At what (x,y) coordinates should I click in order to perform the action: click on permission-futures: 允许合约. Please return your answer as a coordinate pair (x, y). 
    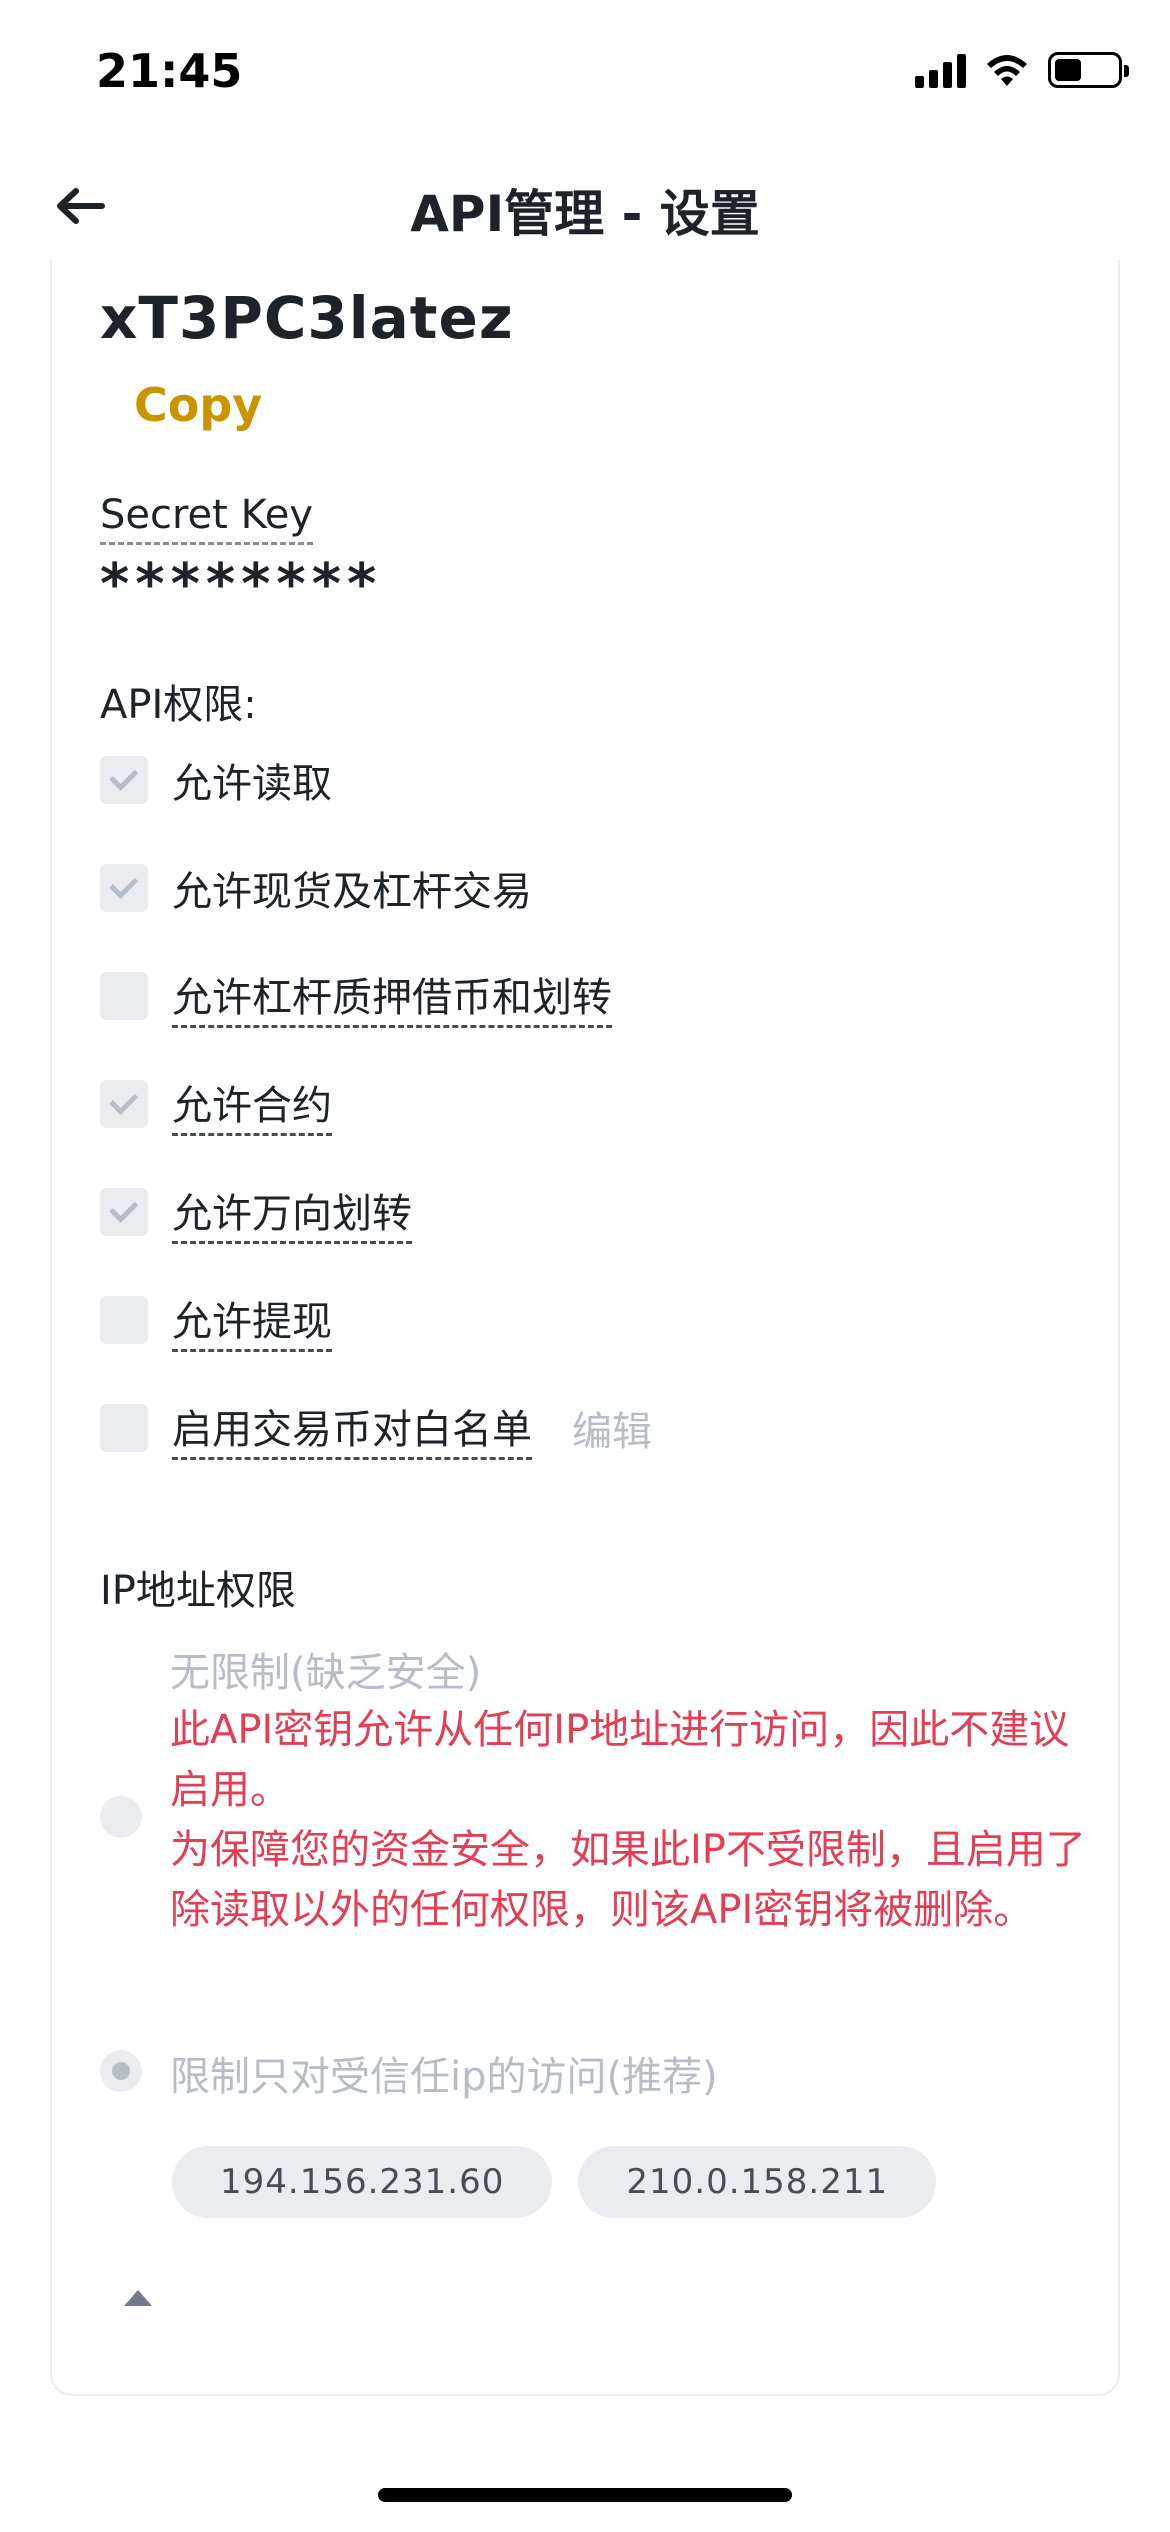
    Looking at the image, I should click on (216, 1106).